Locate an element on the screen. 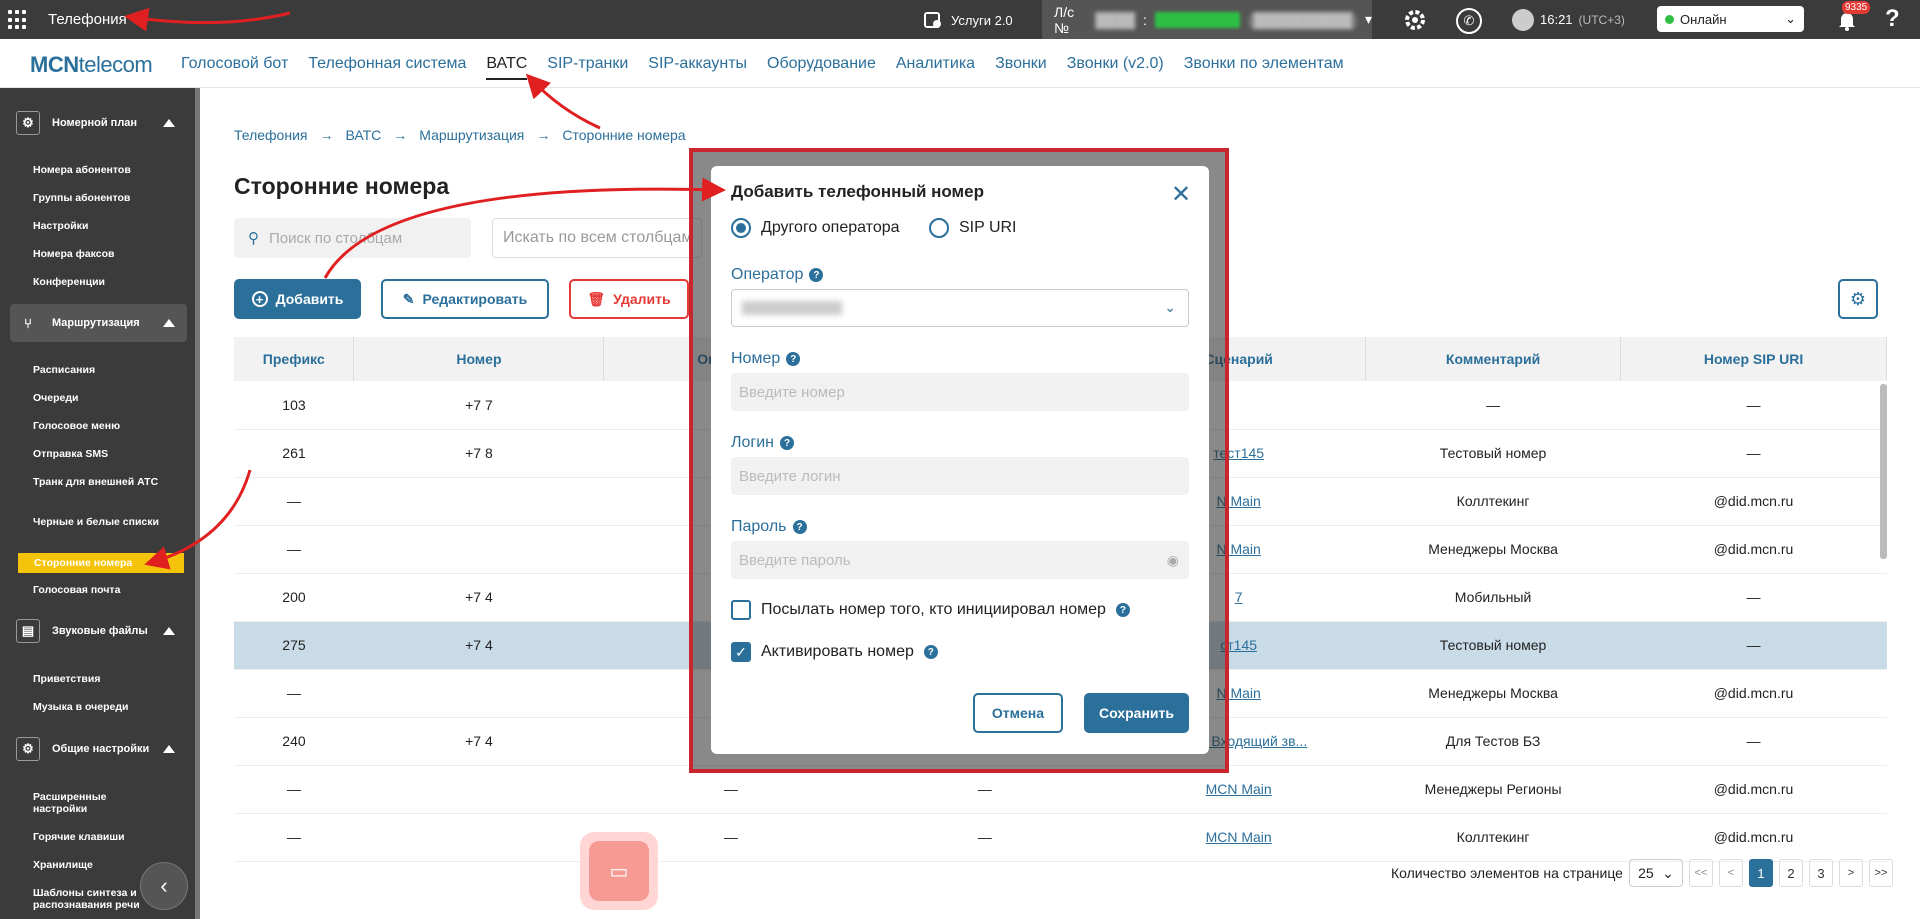 This screenshot has height=919, width=1920. edit-label: Редактировать is located at coordinates (475, 299).